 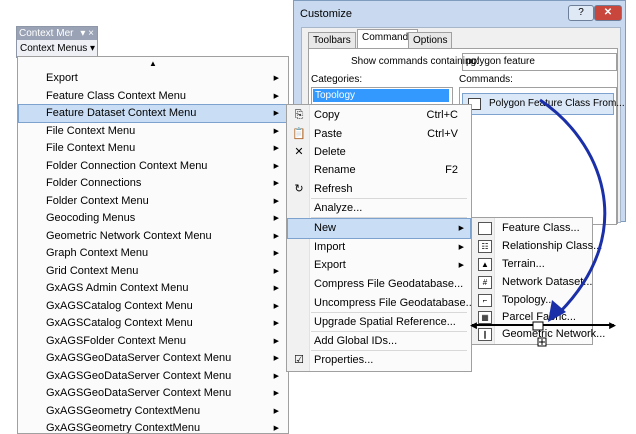 I want to click on drag-cursor-icon, so click(x=538, y=326).